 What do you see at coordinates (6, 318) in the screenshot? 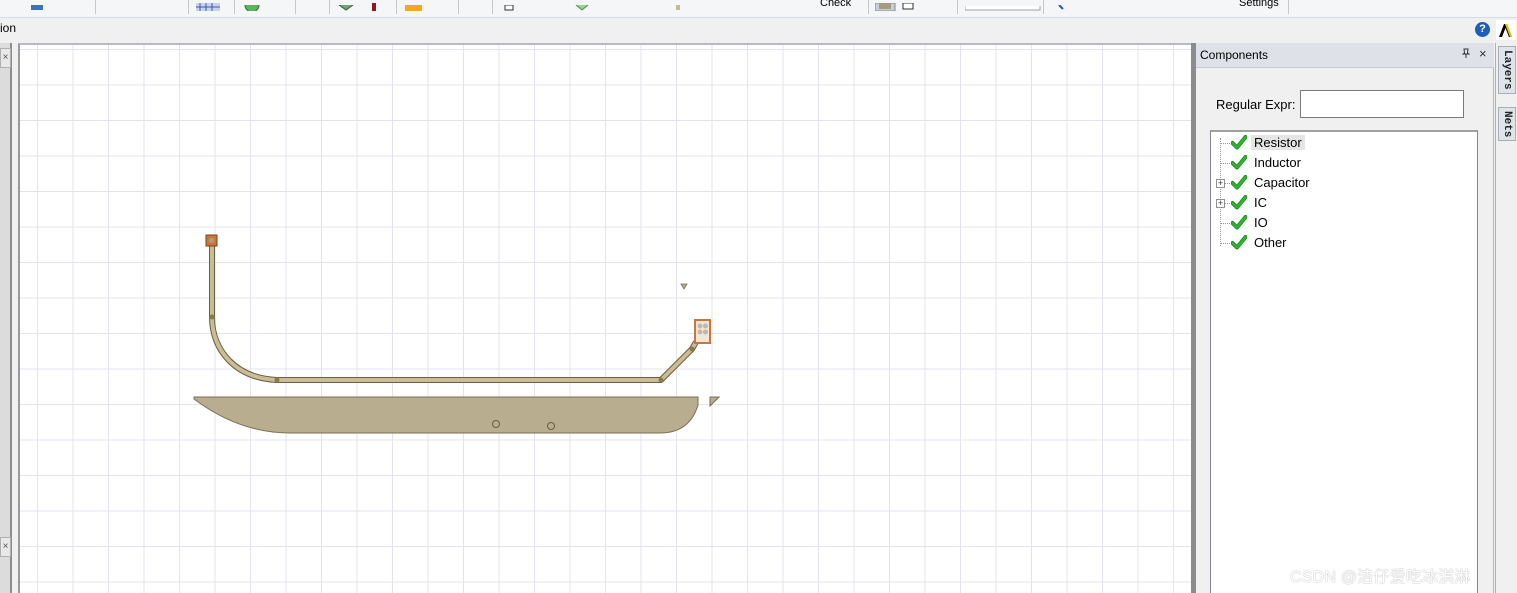
I see `left-dock: × ×` at bounding box center [6, 318].